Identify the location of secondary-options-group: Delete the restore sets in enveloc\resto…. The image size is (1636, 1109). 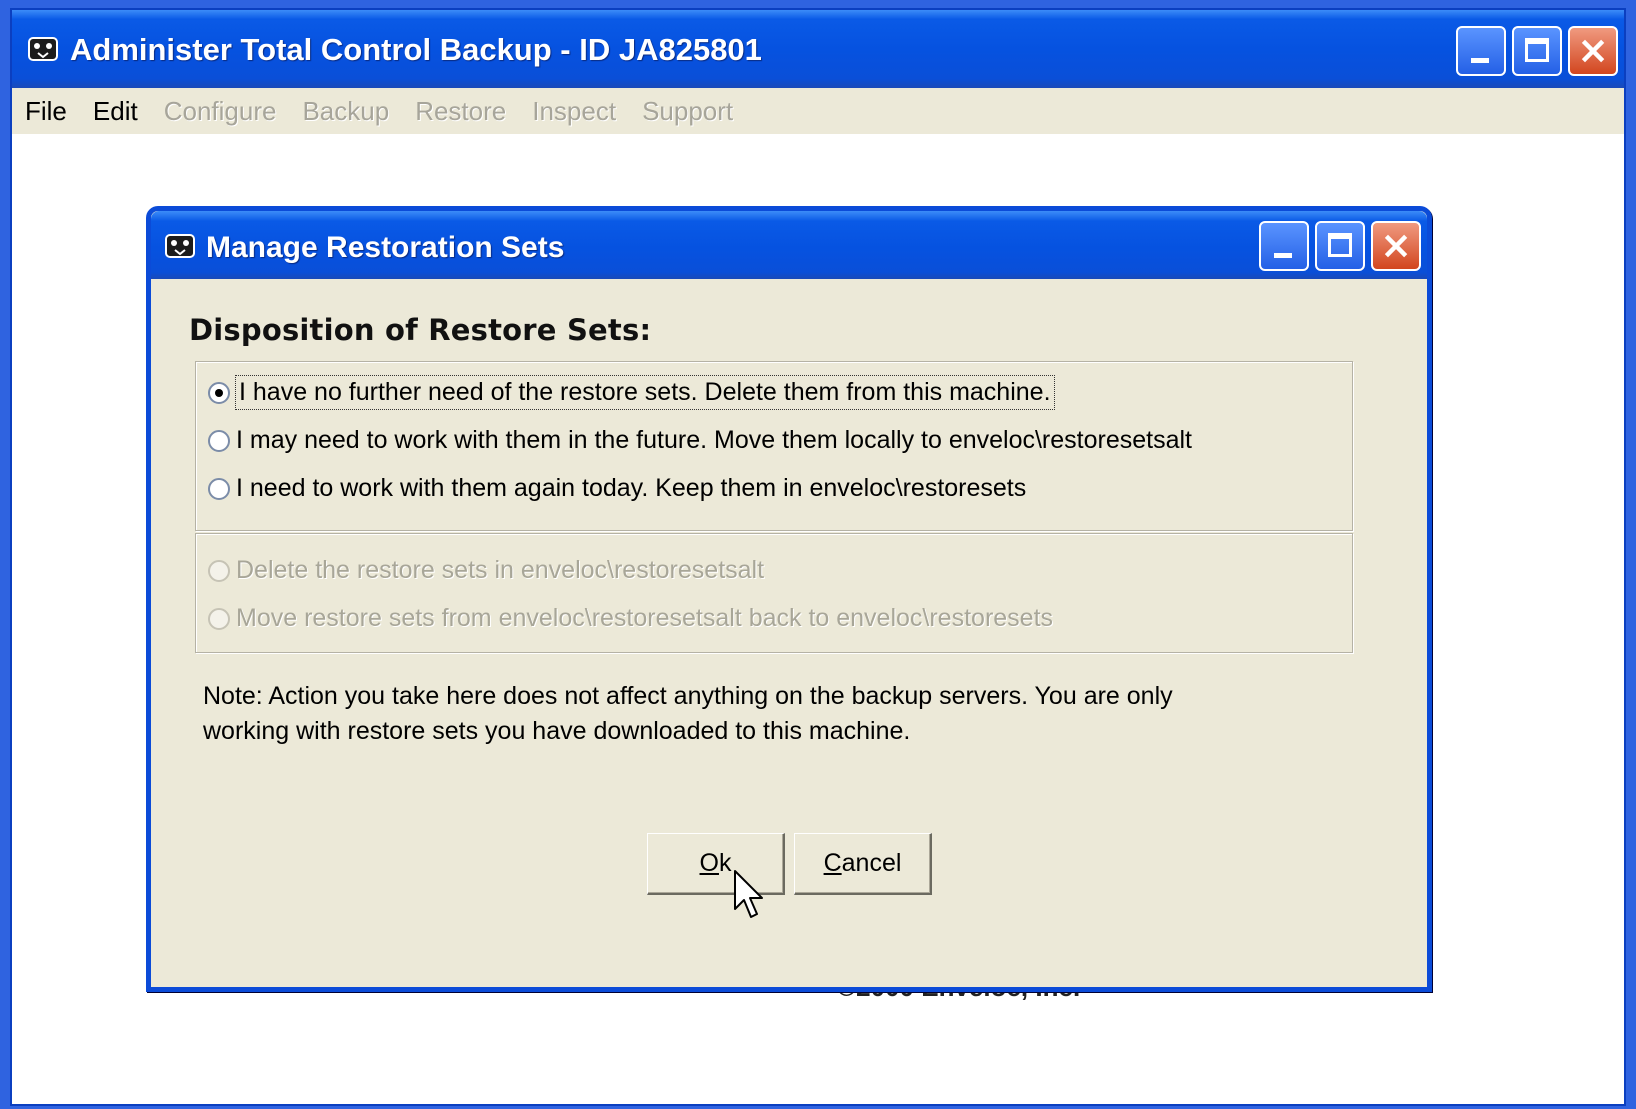
(774, 593).